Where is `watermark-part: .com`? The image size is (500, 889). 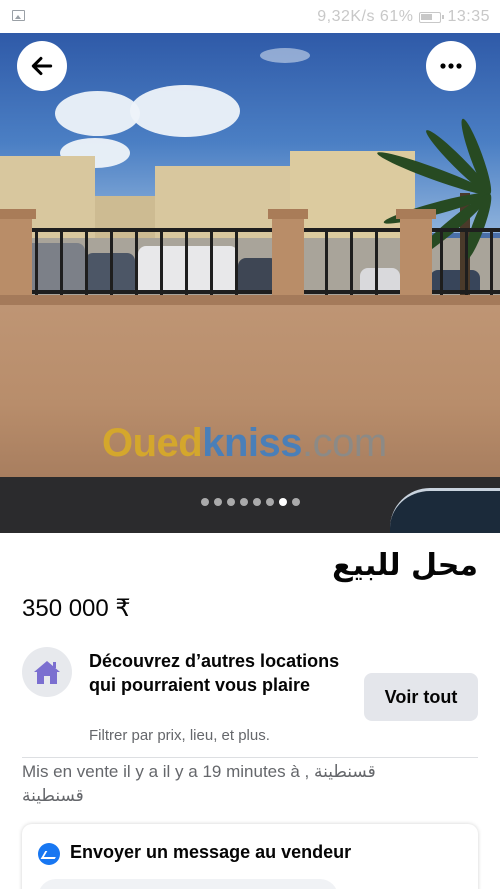
watermark-part: .com is located at coordinates (344, 443).